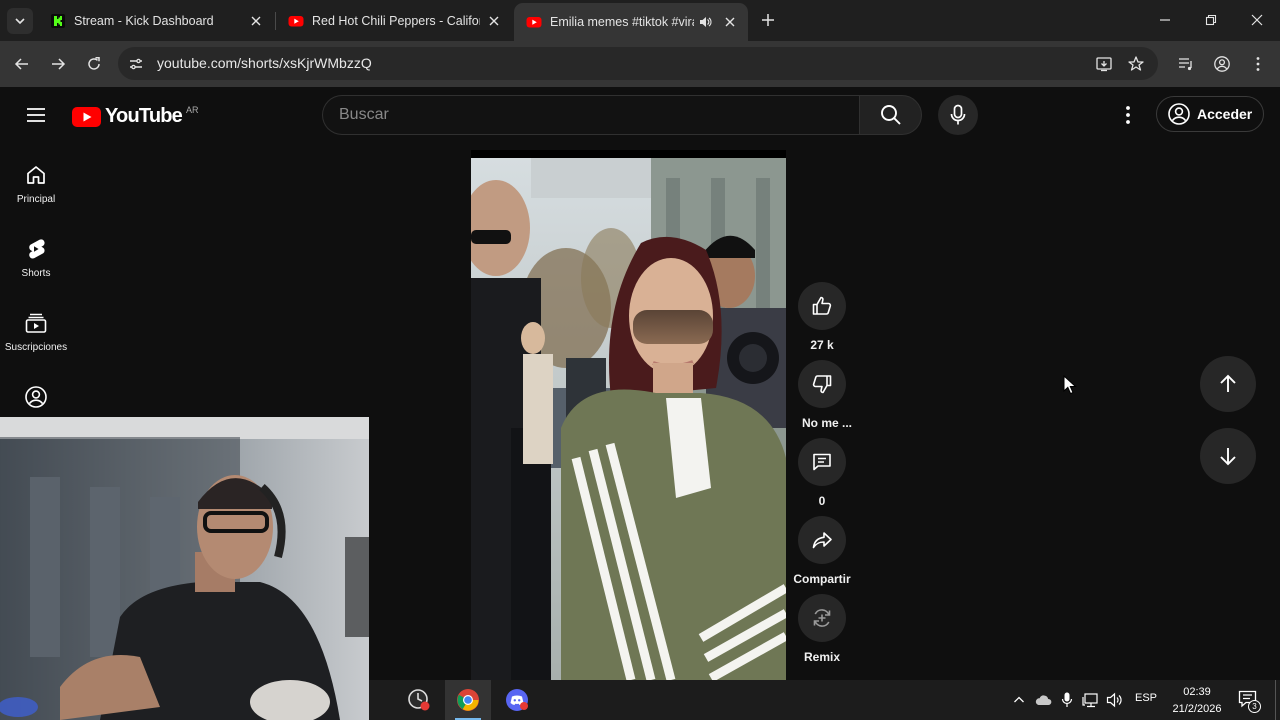  What do you see at coordinates (94, 64) in the screenshot?
I see `reload-button` at bounding box center [94, 64].